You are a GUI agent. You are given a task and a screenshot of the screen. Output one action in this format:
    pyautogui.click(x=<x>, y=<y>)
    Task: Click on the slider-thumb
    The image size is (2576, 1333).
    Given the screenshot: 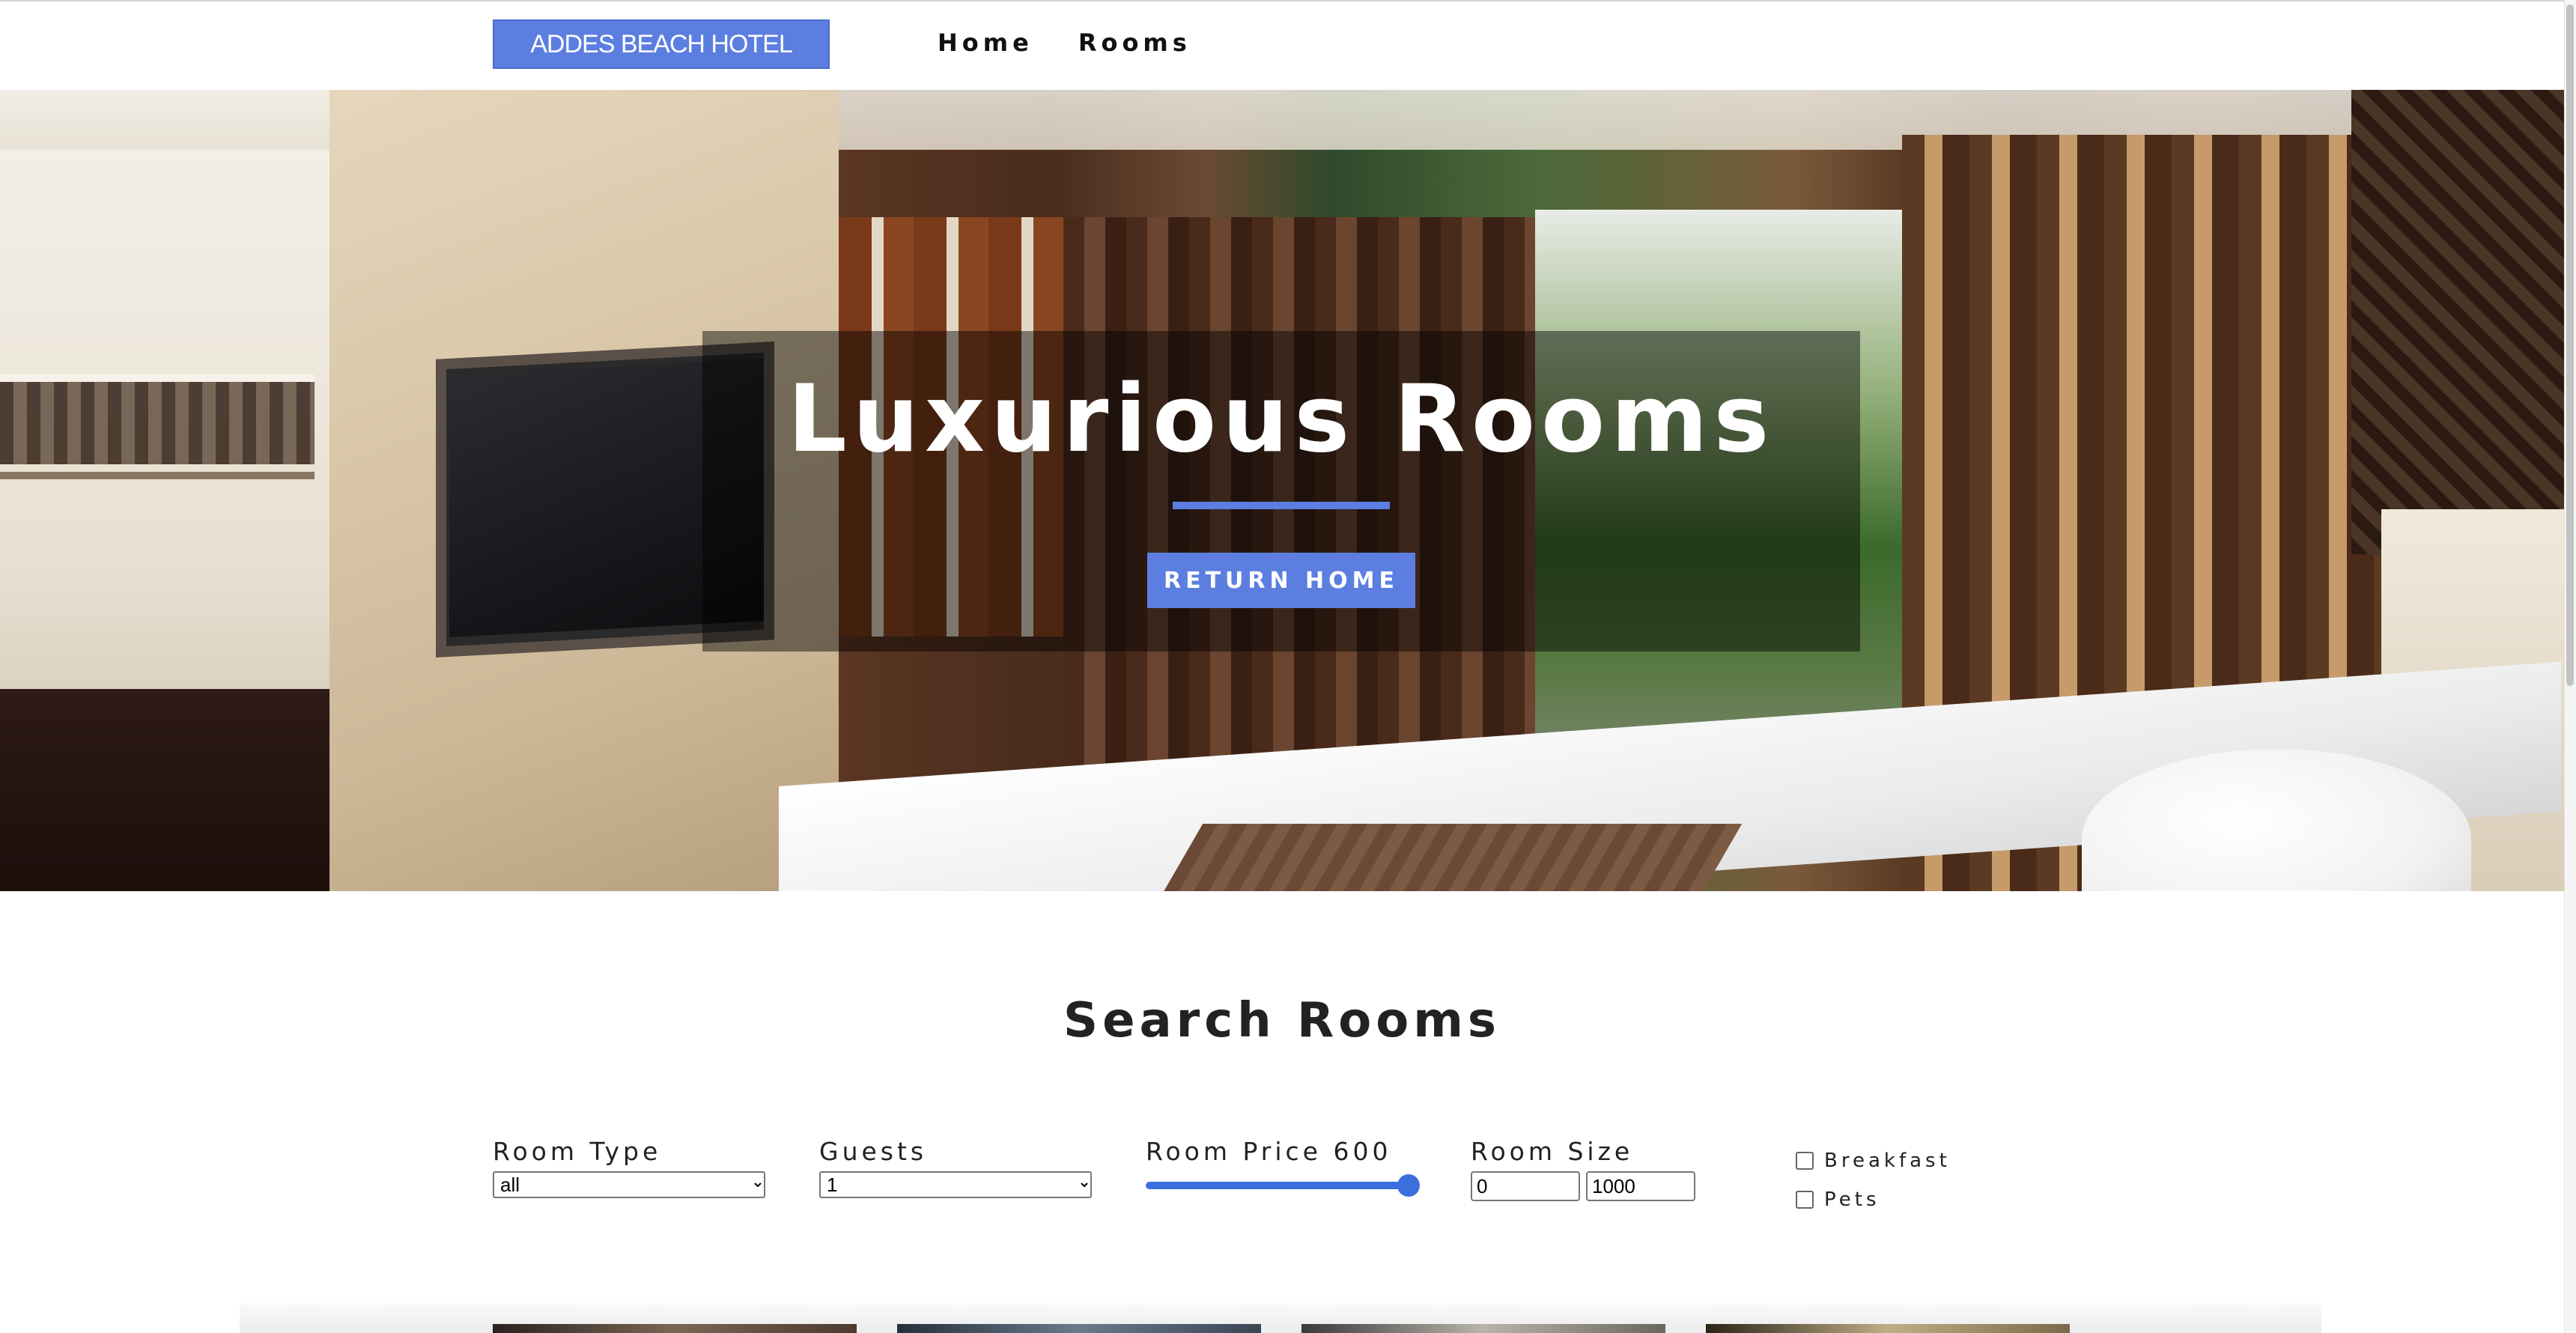 What is the action you would take?
    pyautogui.click(x=1408, y=1185)
    